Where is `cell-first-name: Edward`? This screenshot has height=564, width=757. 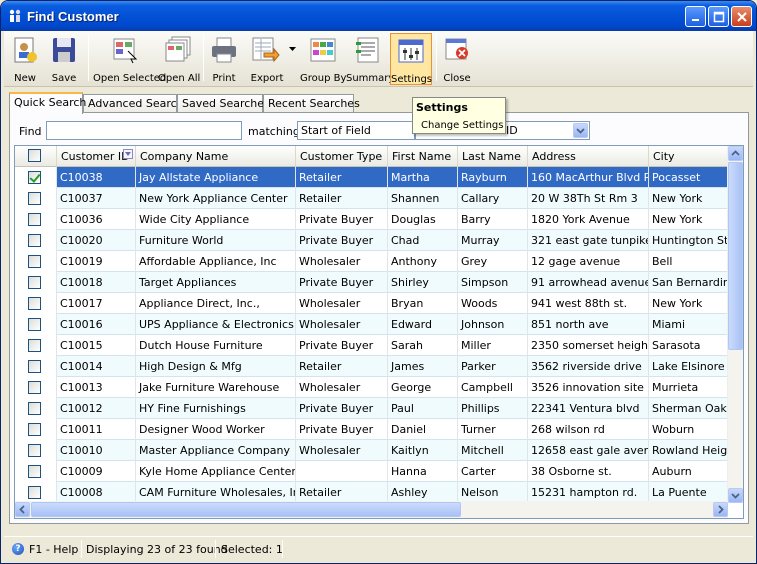
cell-first-name: Edward is located at coordinates (423, 324).